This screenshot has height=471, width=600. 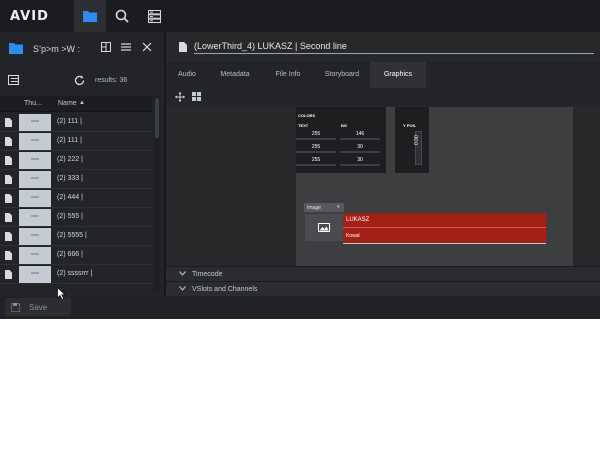 I want to click on save-button: Save, so click(x=38, y=307).